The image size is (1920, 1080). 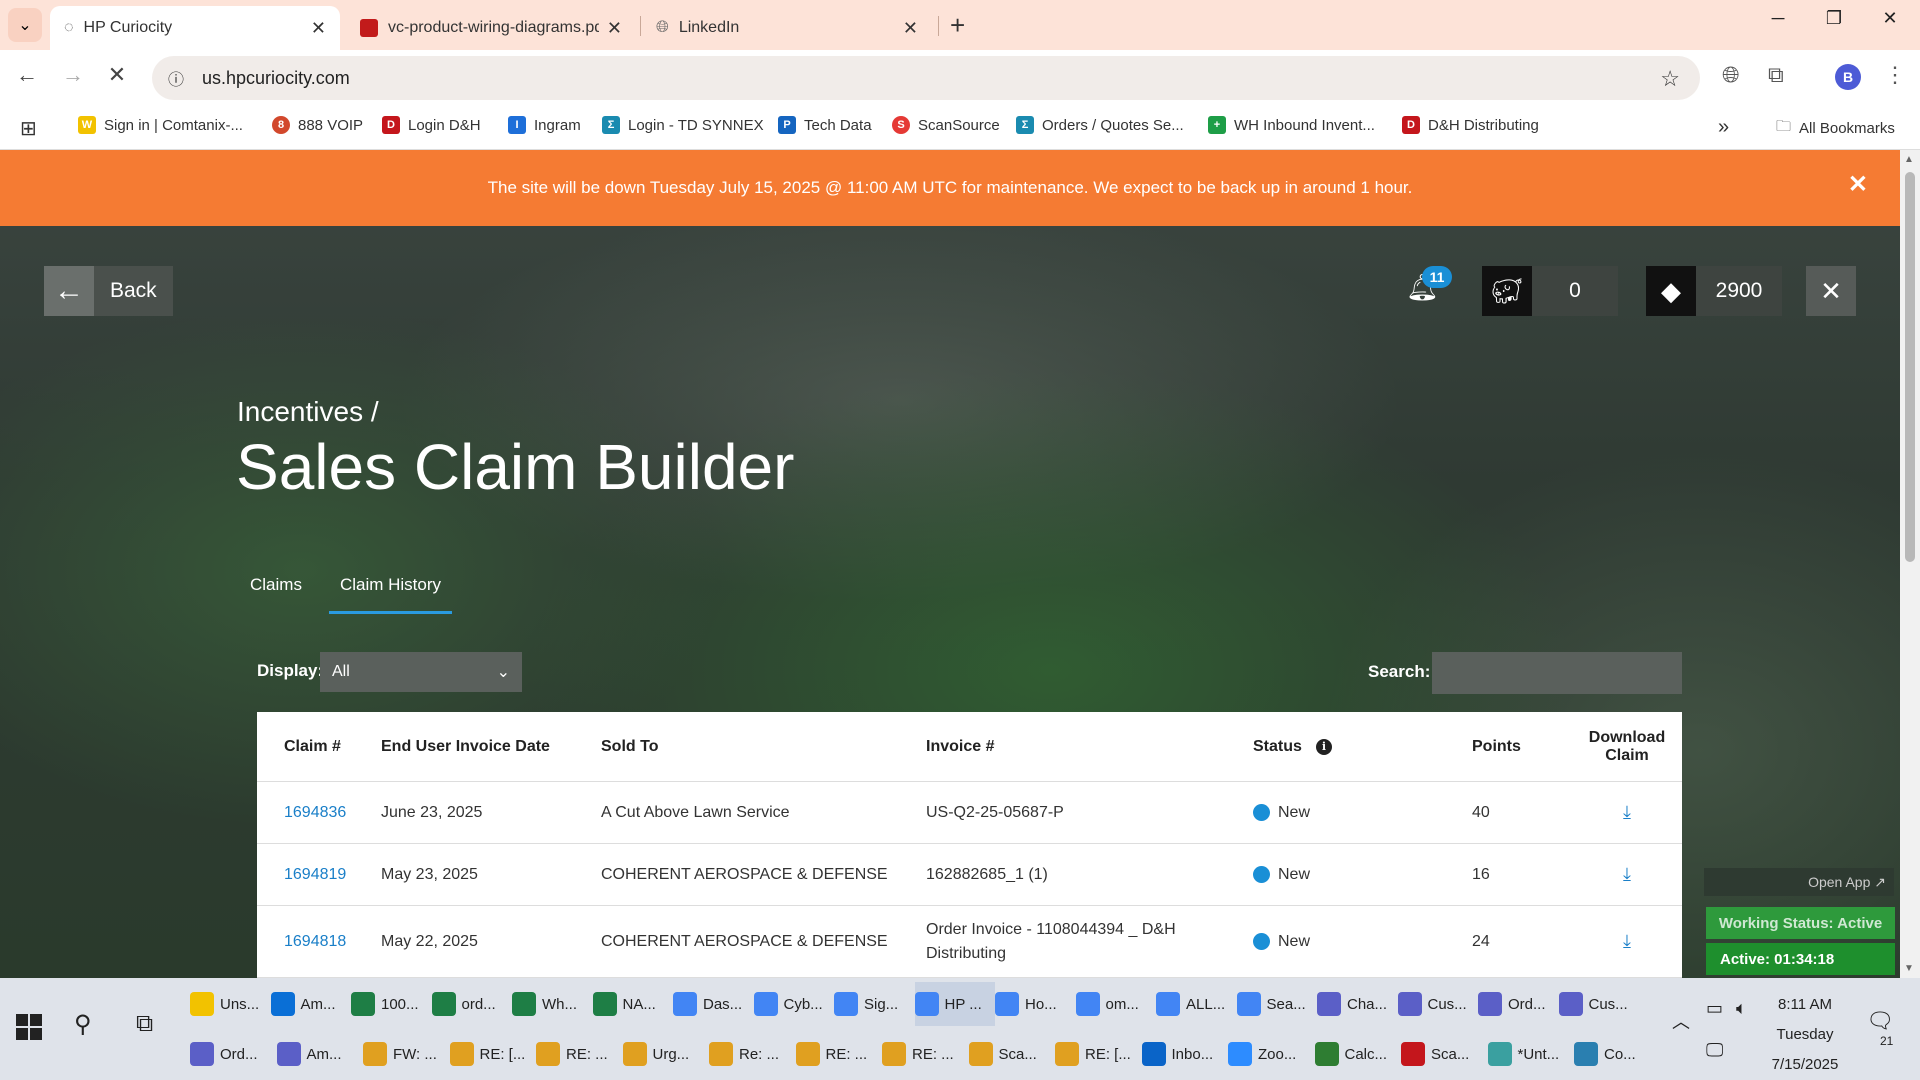 I want to click on header-points: Points, so click(x=1522, y=747).